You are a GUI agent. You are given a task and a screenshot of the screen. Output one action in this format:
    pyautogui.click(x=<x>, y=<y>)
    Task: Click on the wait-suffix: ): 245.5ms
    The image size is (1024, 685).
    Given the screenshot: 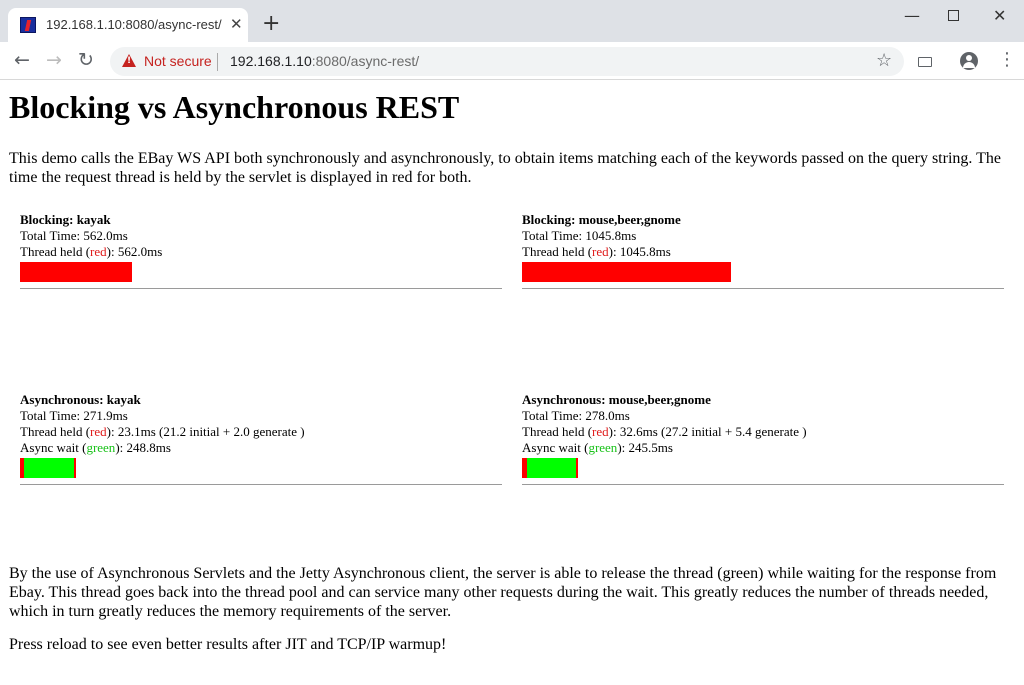 What is the action you would take?
    pyautogui.click(x=645, y=447)
    